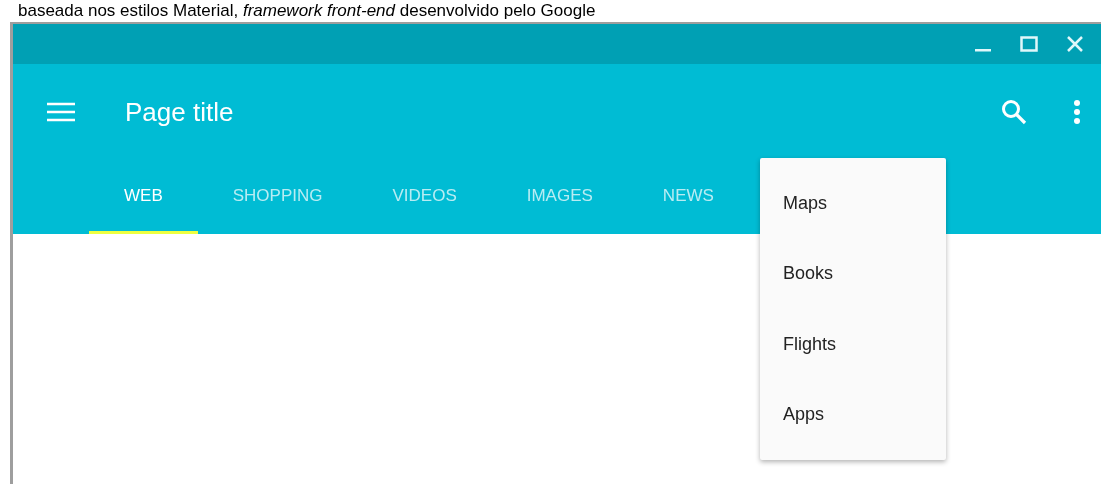  Describe the element at coordinates (307, 11) in the screenshot. I see `article-text: baseada nos estilos Material, framework front-end desenvolvido pelo Google` at that location.